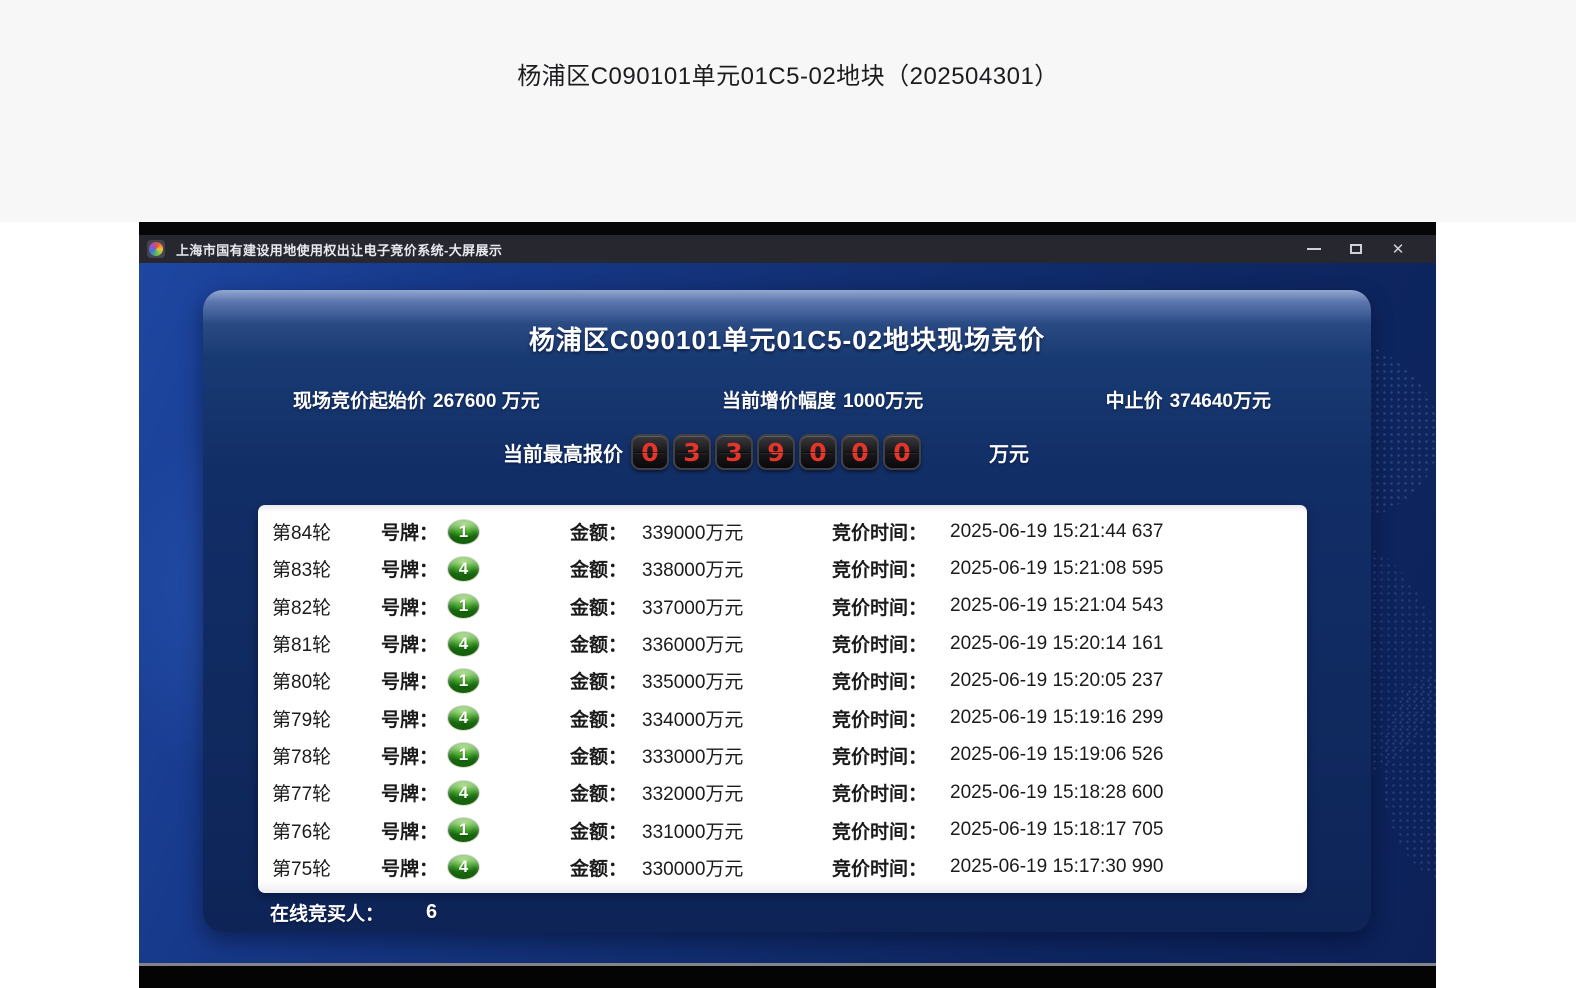 This screenshot has height=988, width=1576. Describe the element at coordinates (1057, 792) in the screenshot. I see `bid-time: 2025-06-19 15:18:28 600` at that location.